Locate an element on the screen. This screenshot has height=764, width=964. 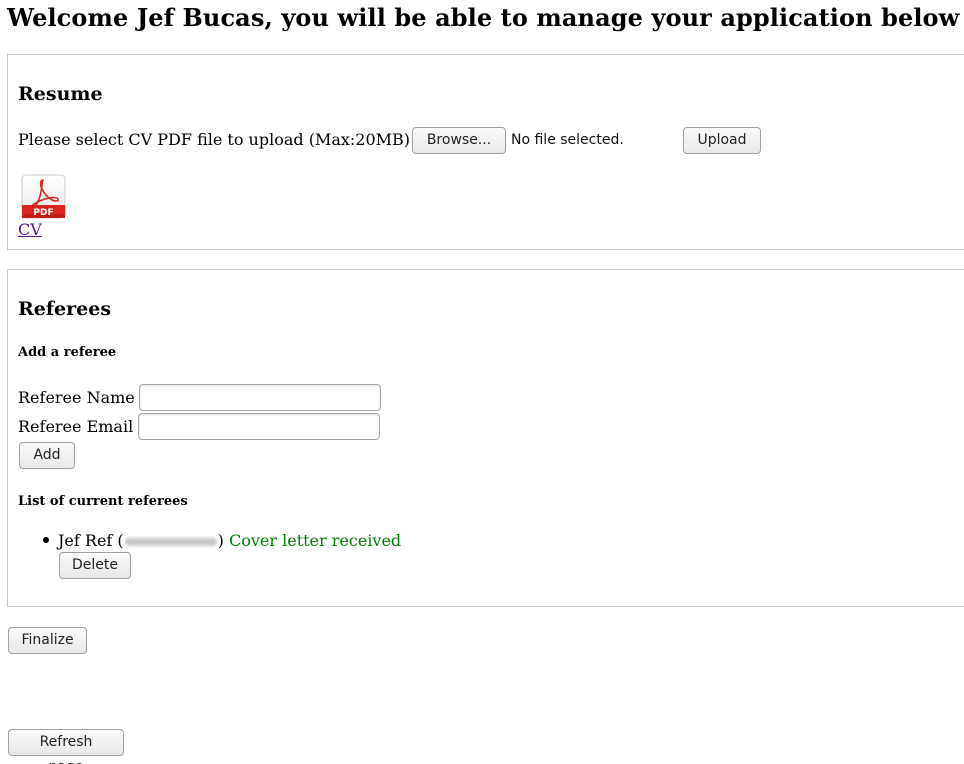
referee-name-label: Referee Name is located at coordinates (76, 397).